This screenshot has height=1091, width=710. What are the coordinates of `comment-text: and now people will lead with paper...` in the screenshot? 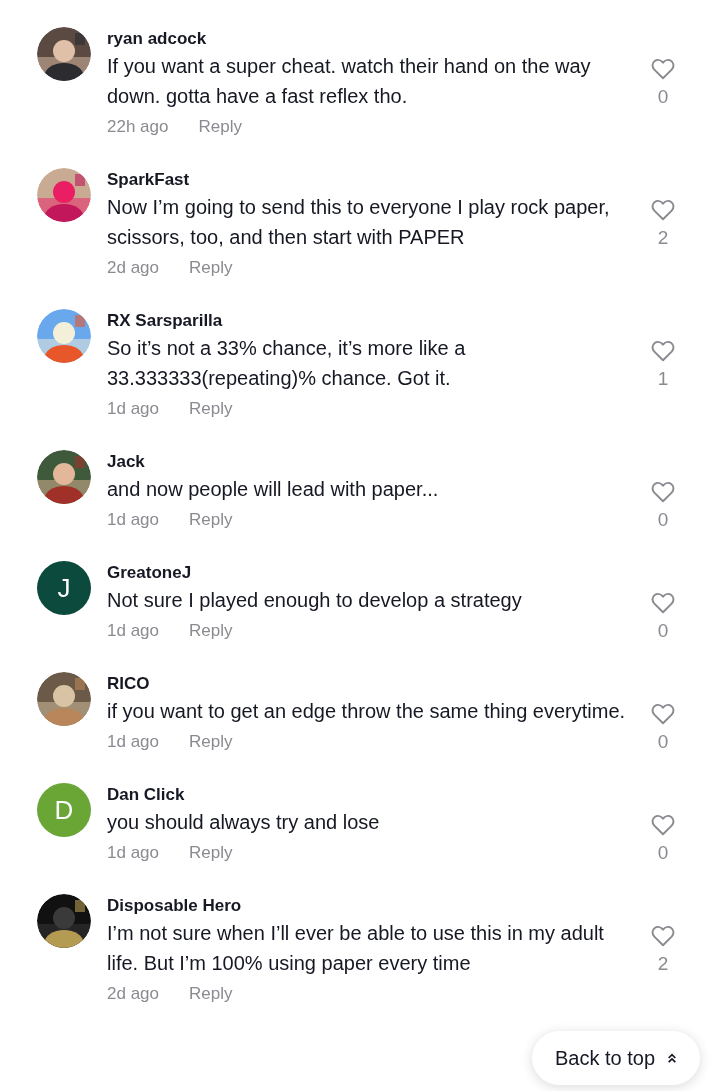 It's located at (273, 489).